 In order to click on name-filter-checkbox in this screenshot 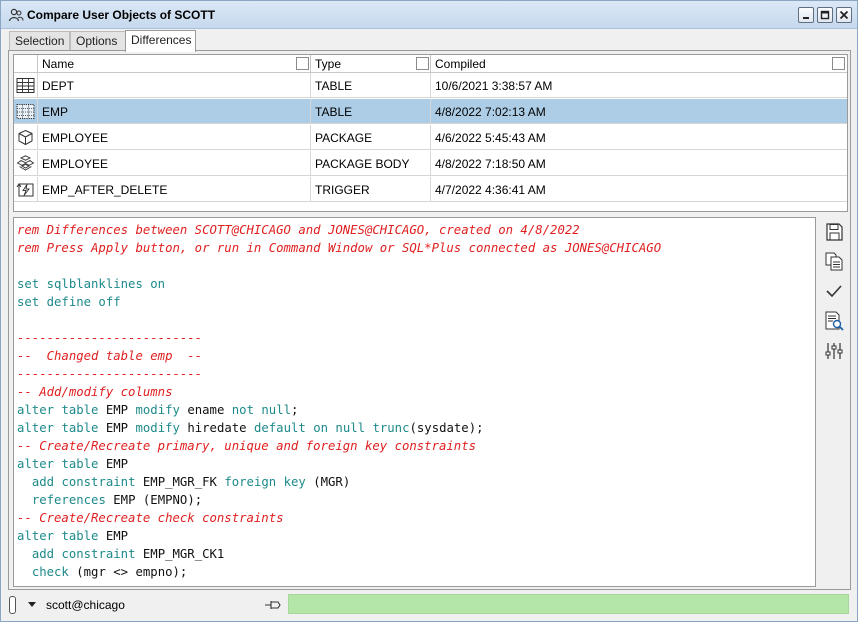, I will do `click(302, 63)`.